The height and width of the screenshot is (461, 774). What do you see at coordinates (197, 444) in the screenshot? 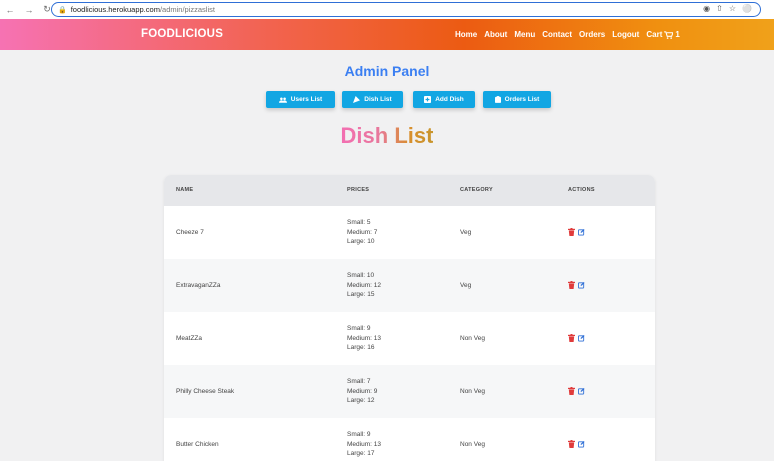
I see `dish-name: Butter Chicken` at bounding box center [197, 444].